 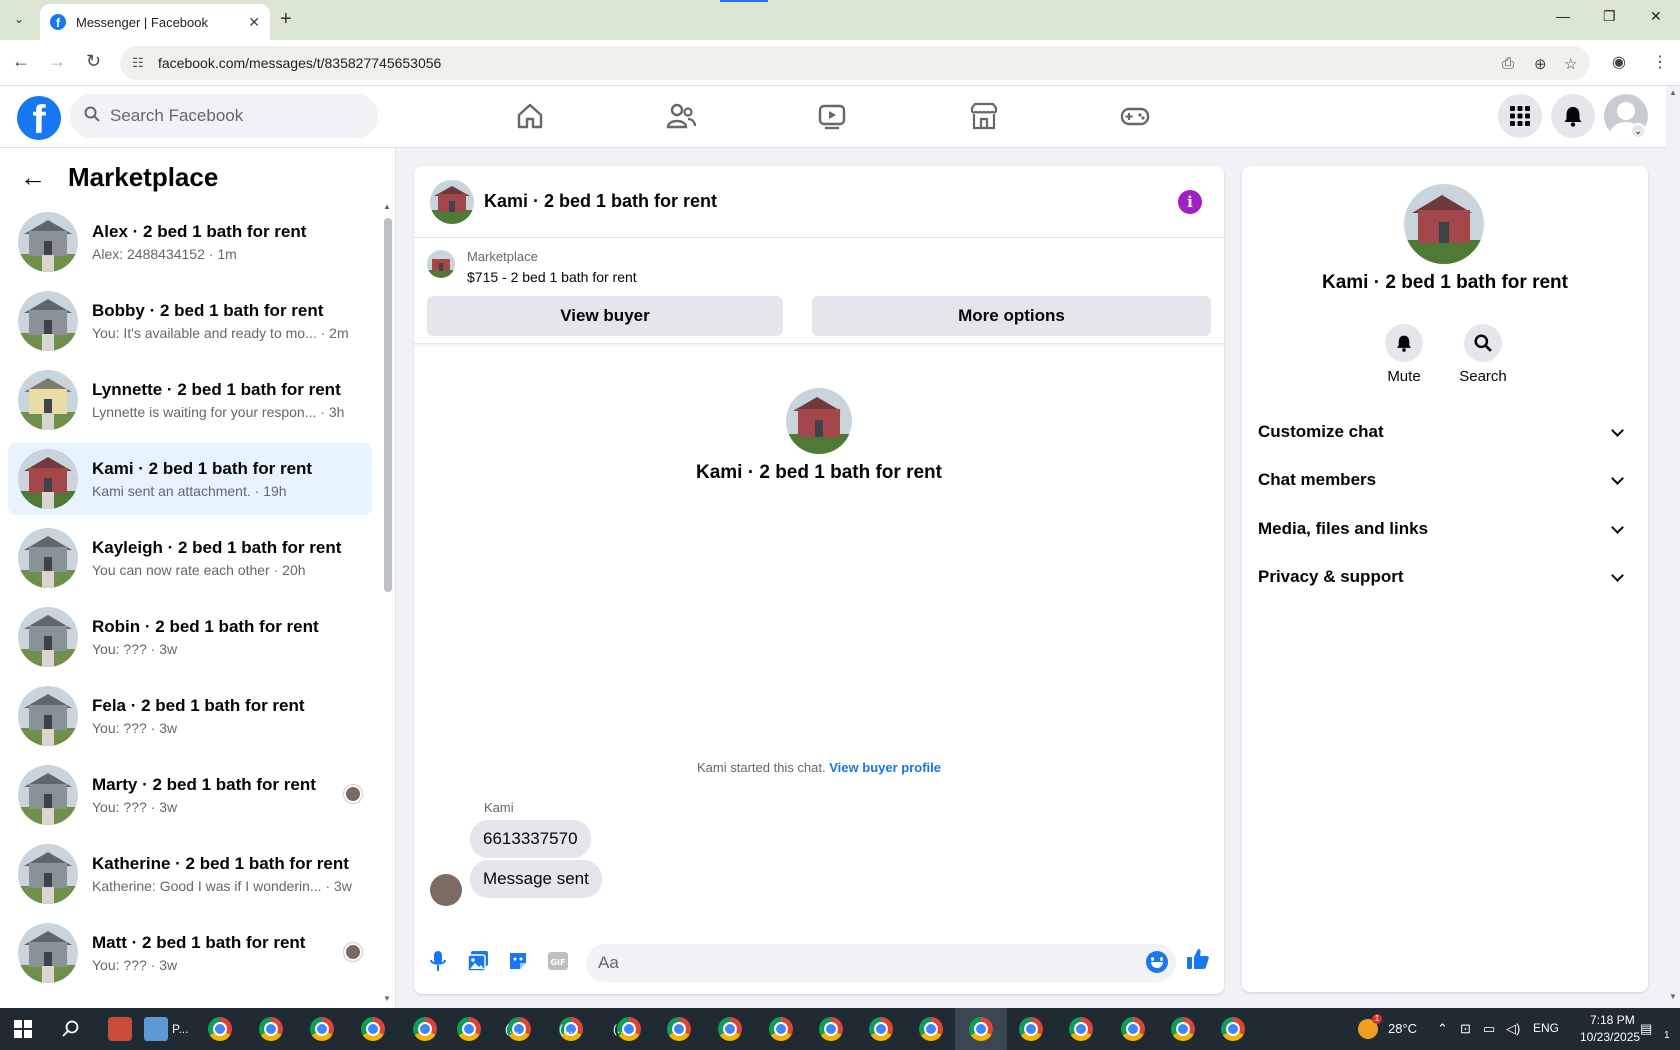 What do you see at coordinates (1157, 962) in the screenshot?
I see `emoji-icon` at bounding box center [1157, 962].